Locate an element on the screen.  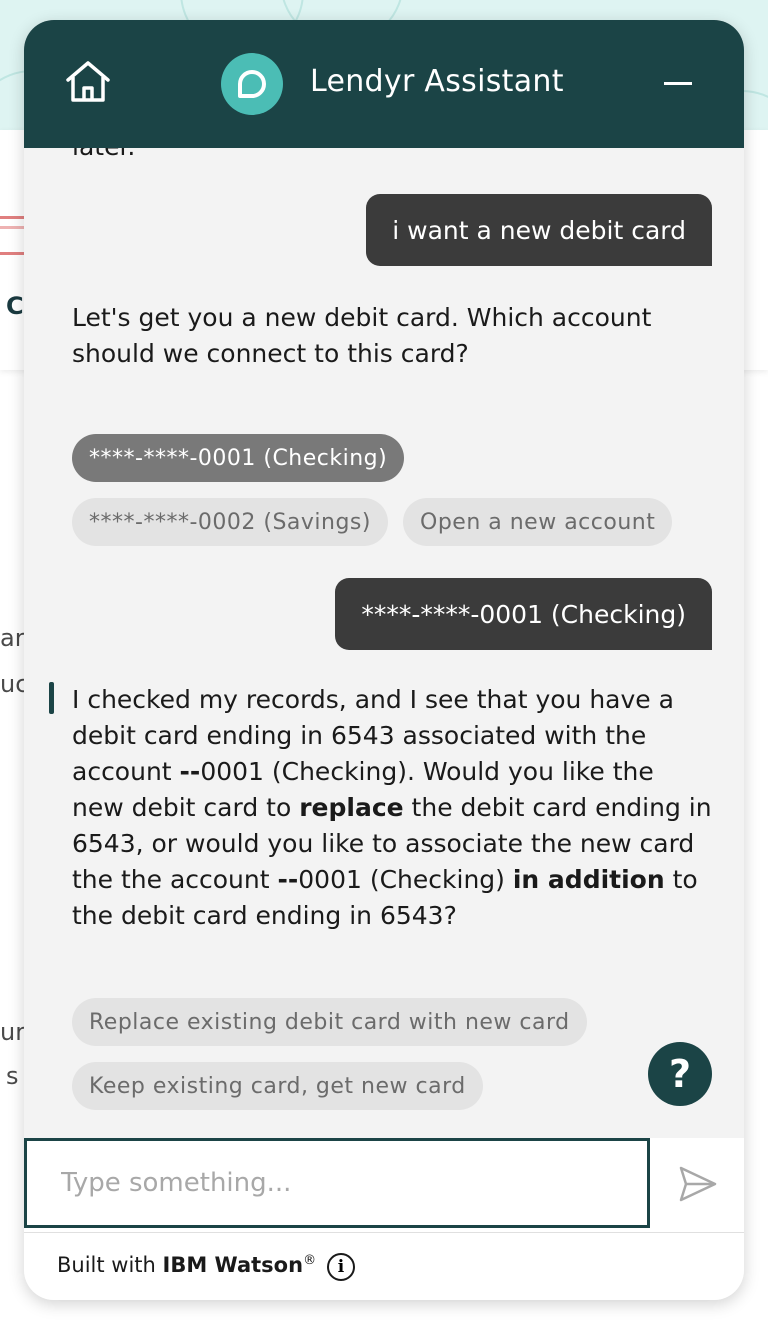
option-chip-open-account: Open a new account is located at coordinates (538, 522).